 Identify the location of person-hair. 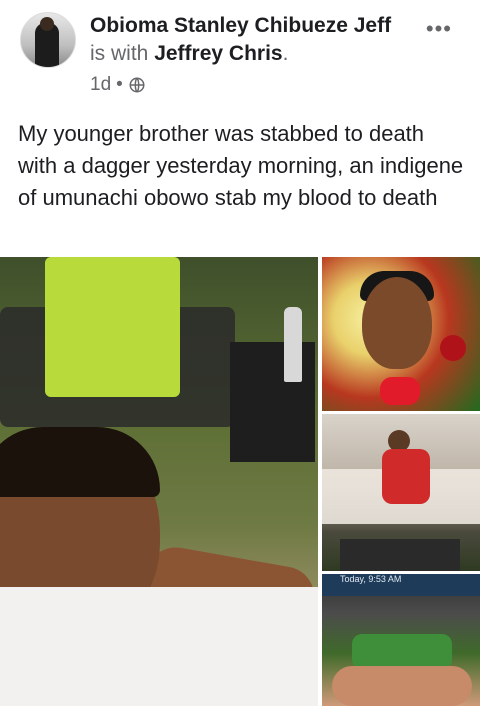
(80, 462).